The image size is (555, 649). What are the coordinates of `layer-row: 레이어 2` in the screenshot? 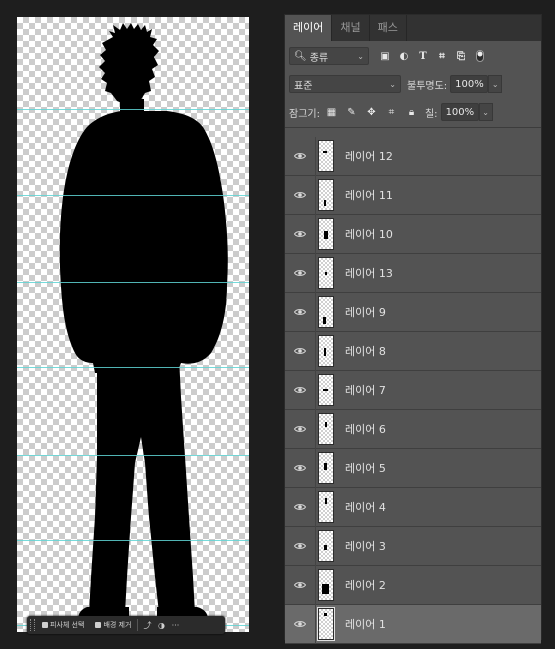 It's located at (413, 585).